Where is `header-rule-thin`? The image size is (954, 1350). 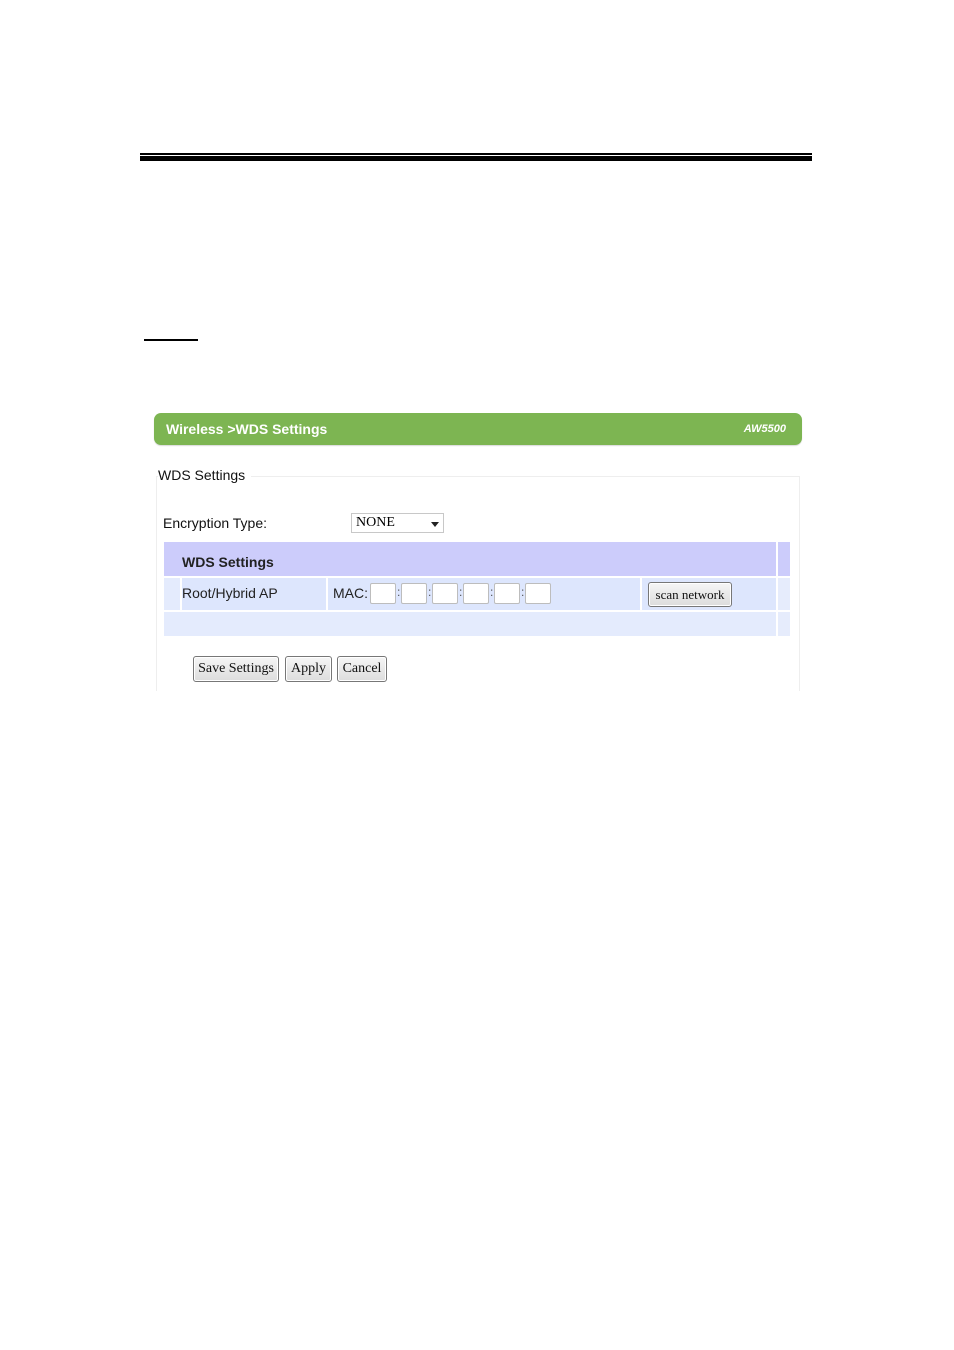 header-rule-thin is located at coordinates (476, 154).